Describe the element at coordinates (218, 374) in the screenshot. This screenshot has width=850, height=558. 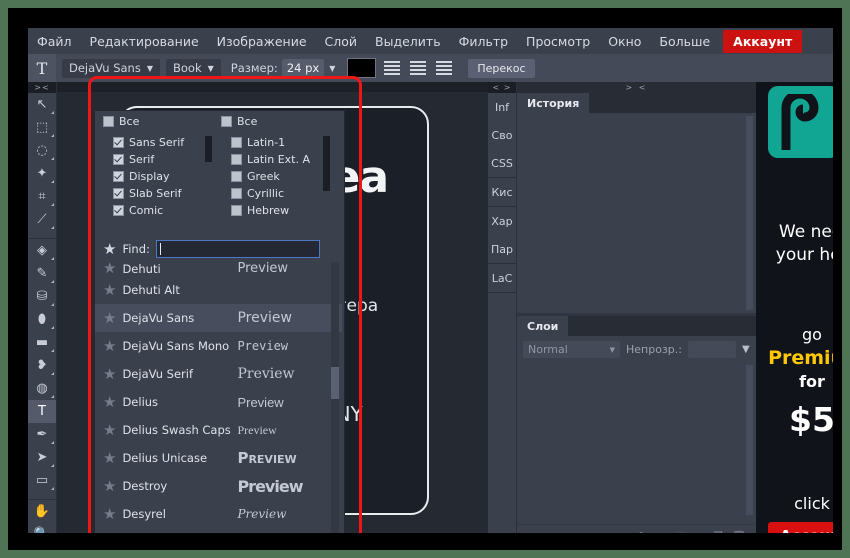
I see `font-list-item: ★ DejaVu Serif Preview` at that location.